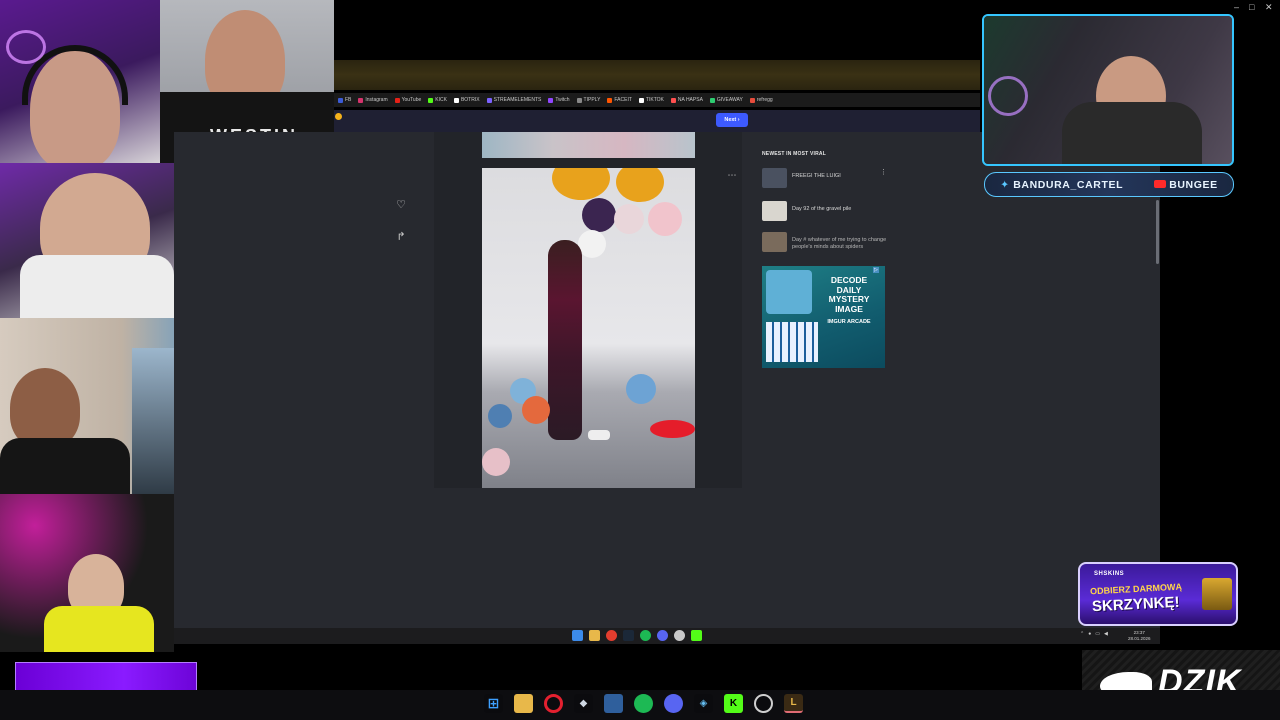  Describe the element at coordinates (623, 100) in the screenshot. I see `bookmark-label: FACEIT` at that location.